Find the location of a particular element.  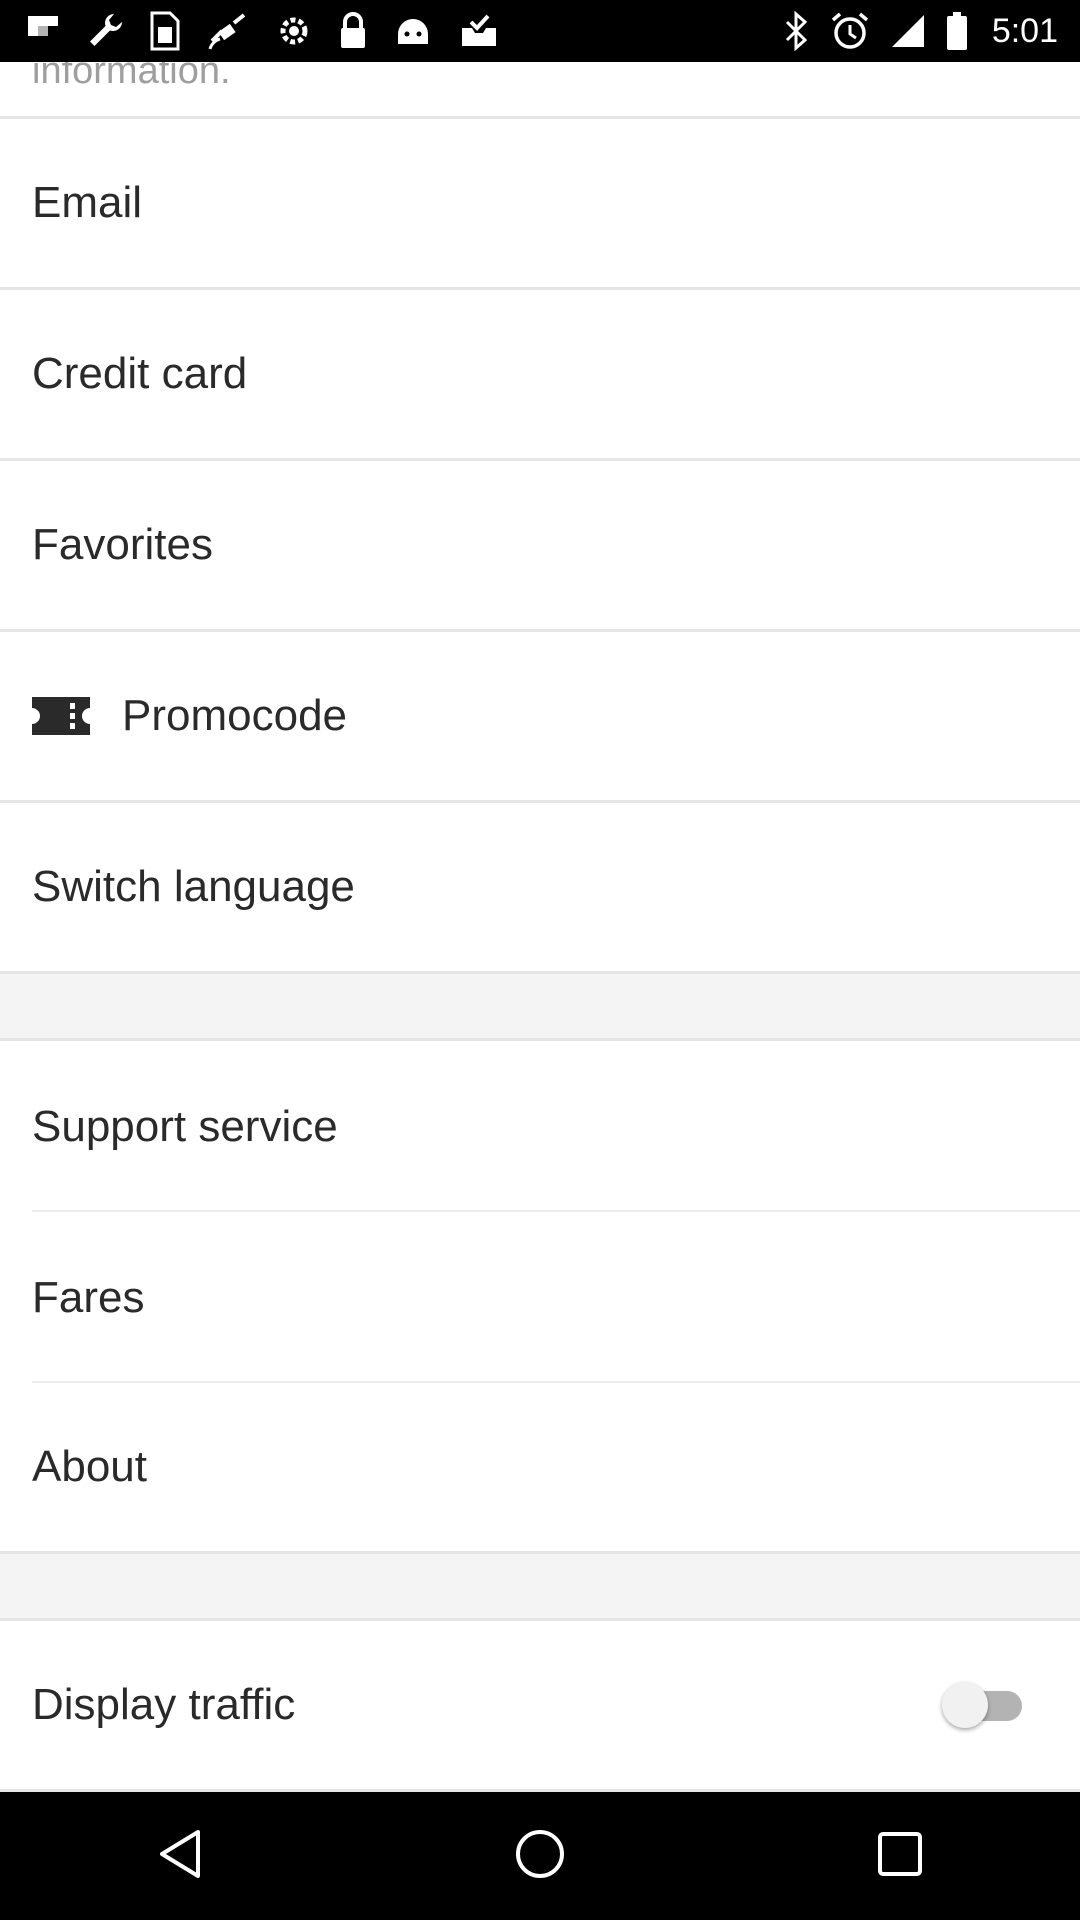

sim-icon is located at coordinates (165, 31).